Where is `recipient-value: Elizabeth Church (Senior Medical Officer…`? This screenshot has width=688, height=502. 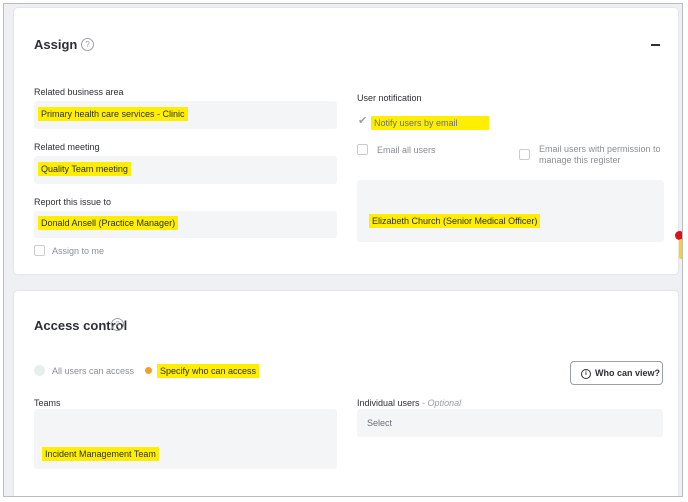 recipient-value: Elizabeth Church (Senior Medical Officer… is located at coordinates (455, 221).